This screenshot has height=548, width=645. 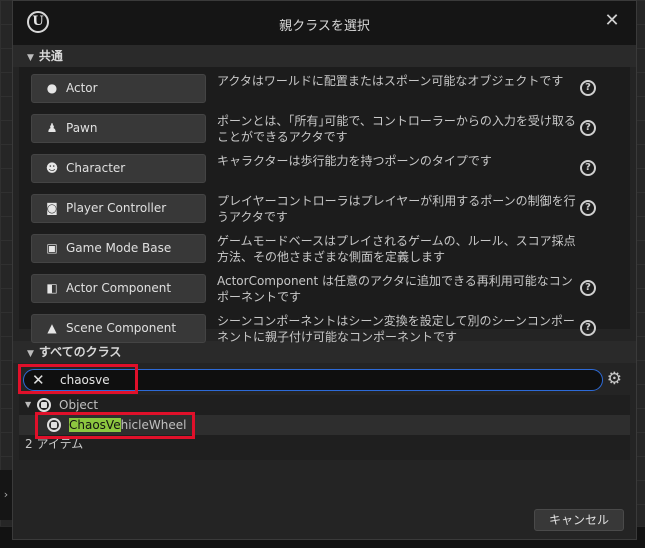 I want to click on game-mode-icon: ▣, so click(x=52, y=248).